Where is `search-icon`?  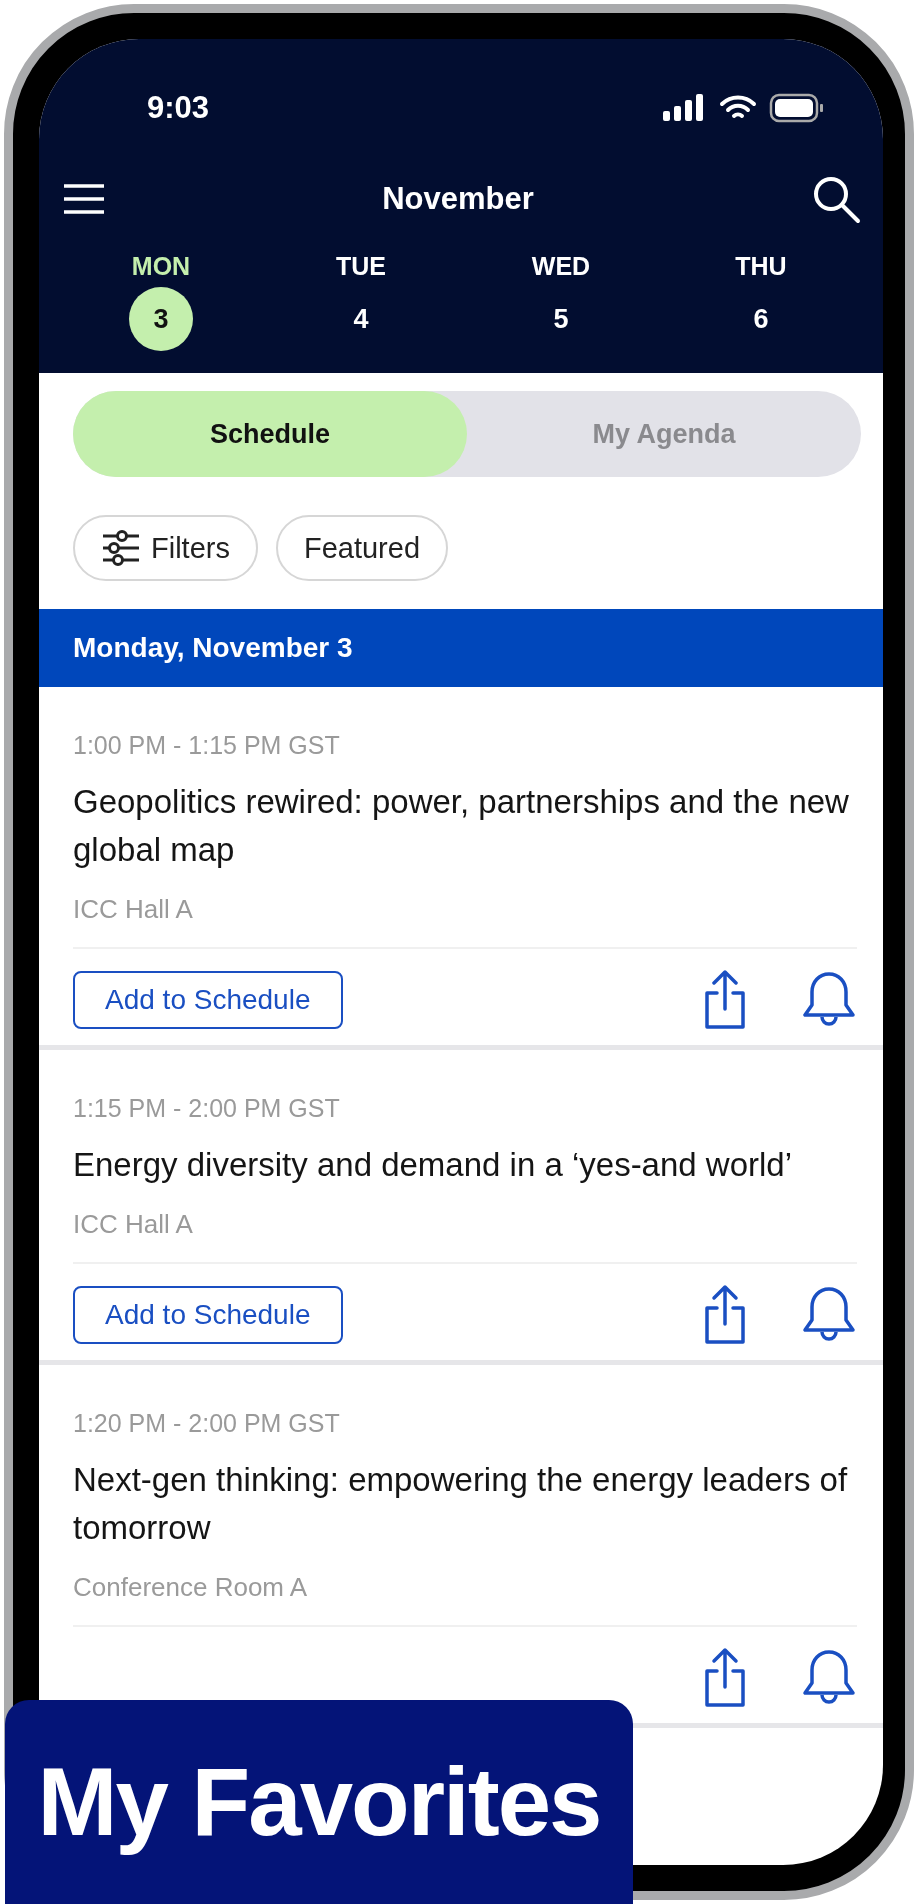
search-icon is located at coordinates (836, 199).